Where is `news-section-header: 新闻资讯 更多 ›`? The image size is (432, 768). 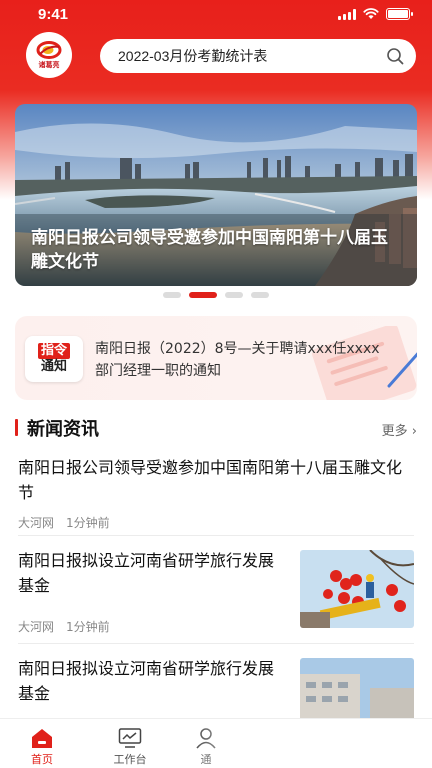
news-section-header: 新闻资讯 更多 › is located at coordinates (216, 428).